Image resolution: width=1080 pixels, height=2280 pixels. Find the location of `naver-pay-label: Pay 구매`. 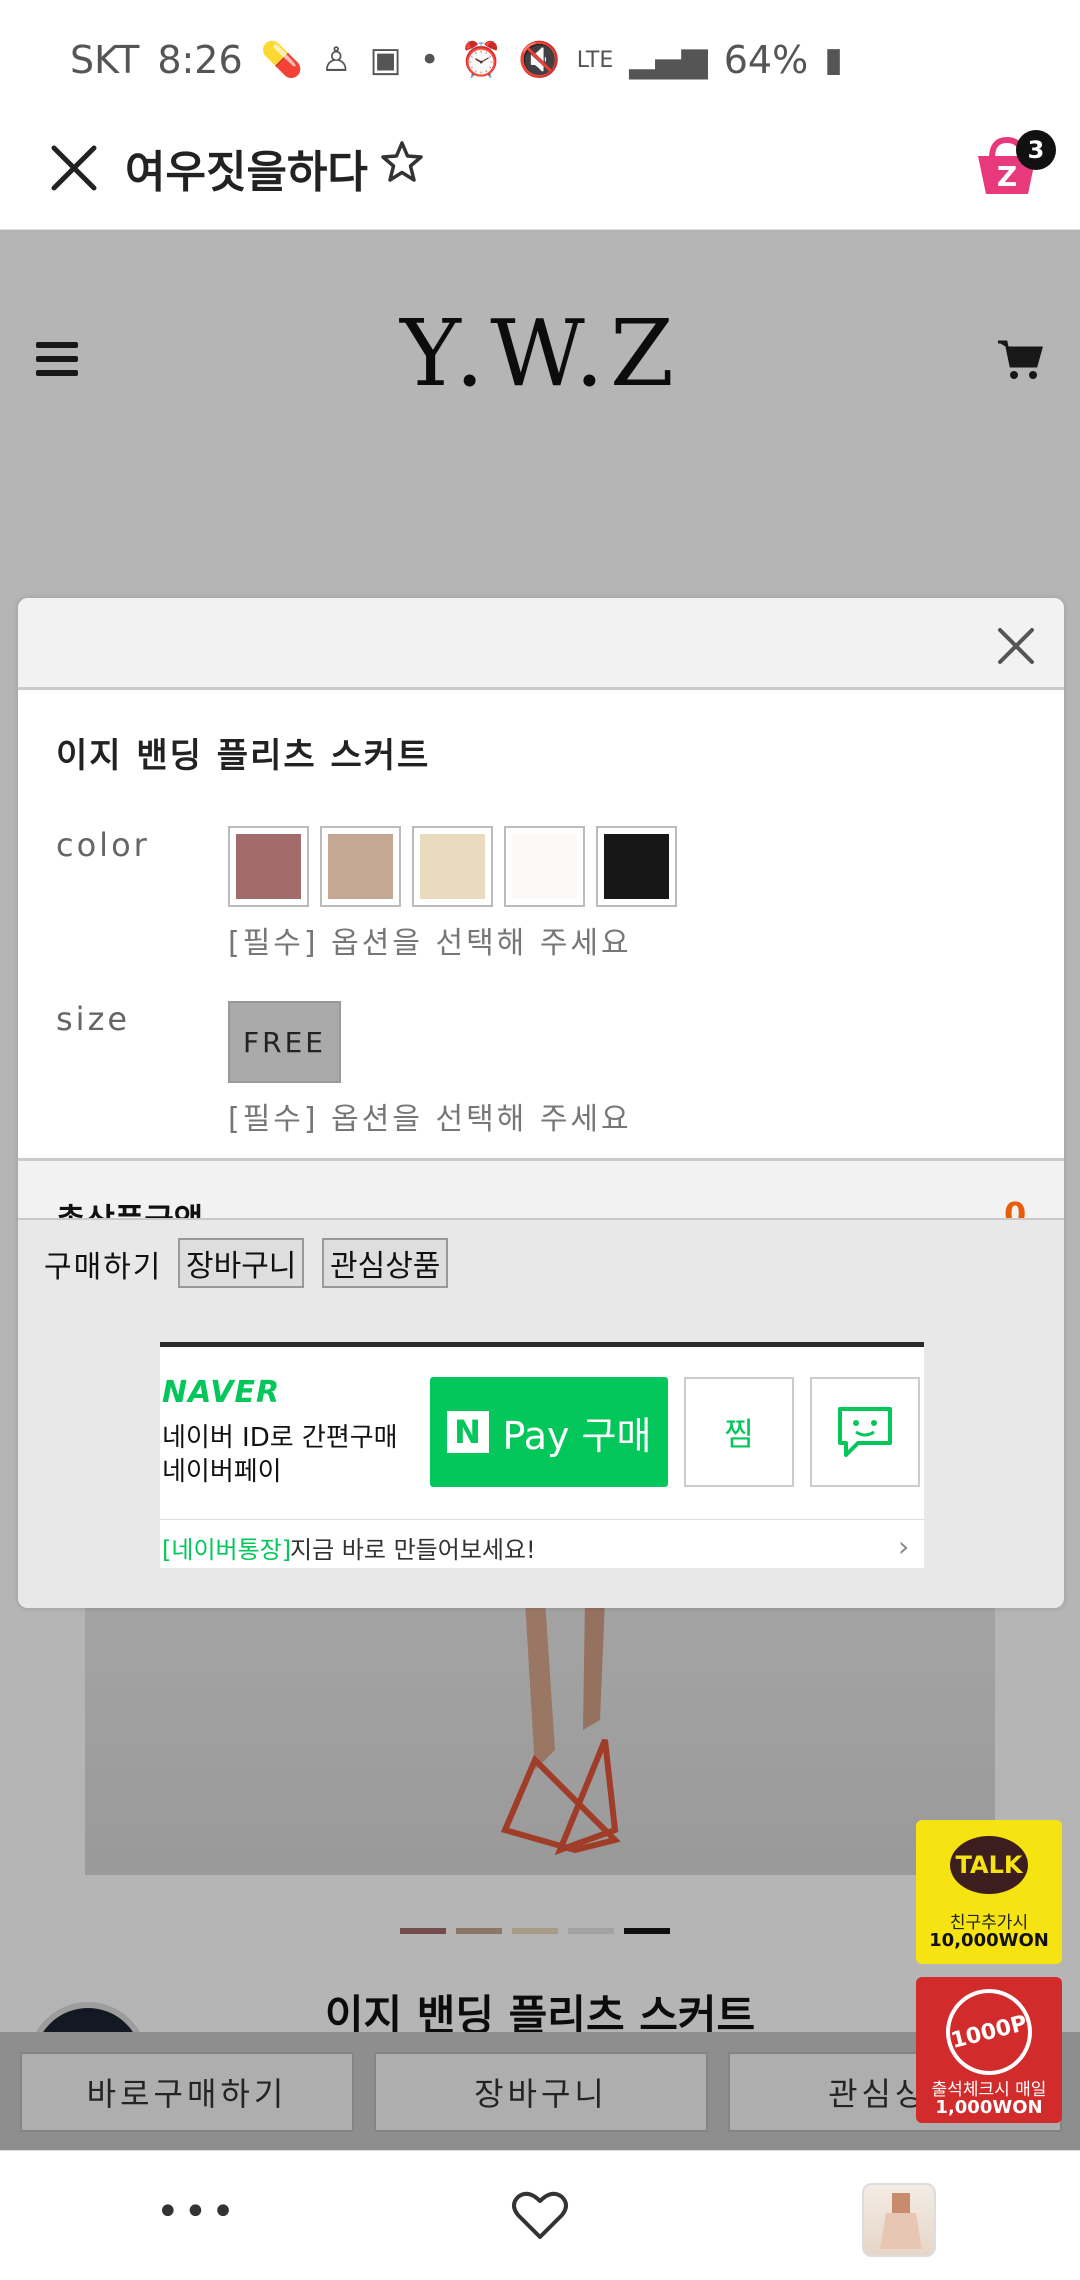

naver-pay-label: Pay 구매 is located at coordinates (577, 1435).